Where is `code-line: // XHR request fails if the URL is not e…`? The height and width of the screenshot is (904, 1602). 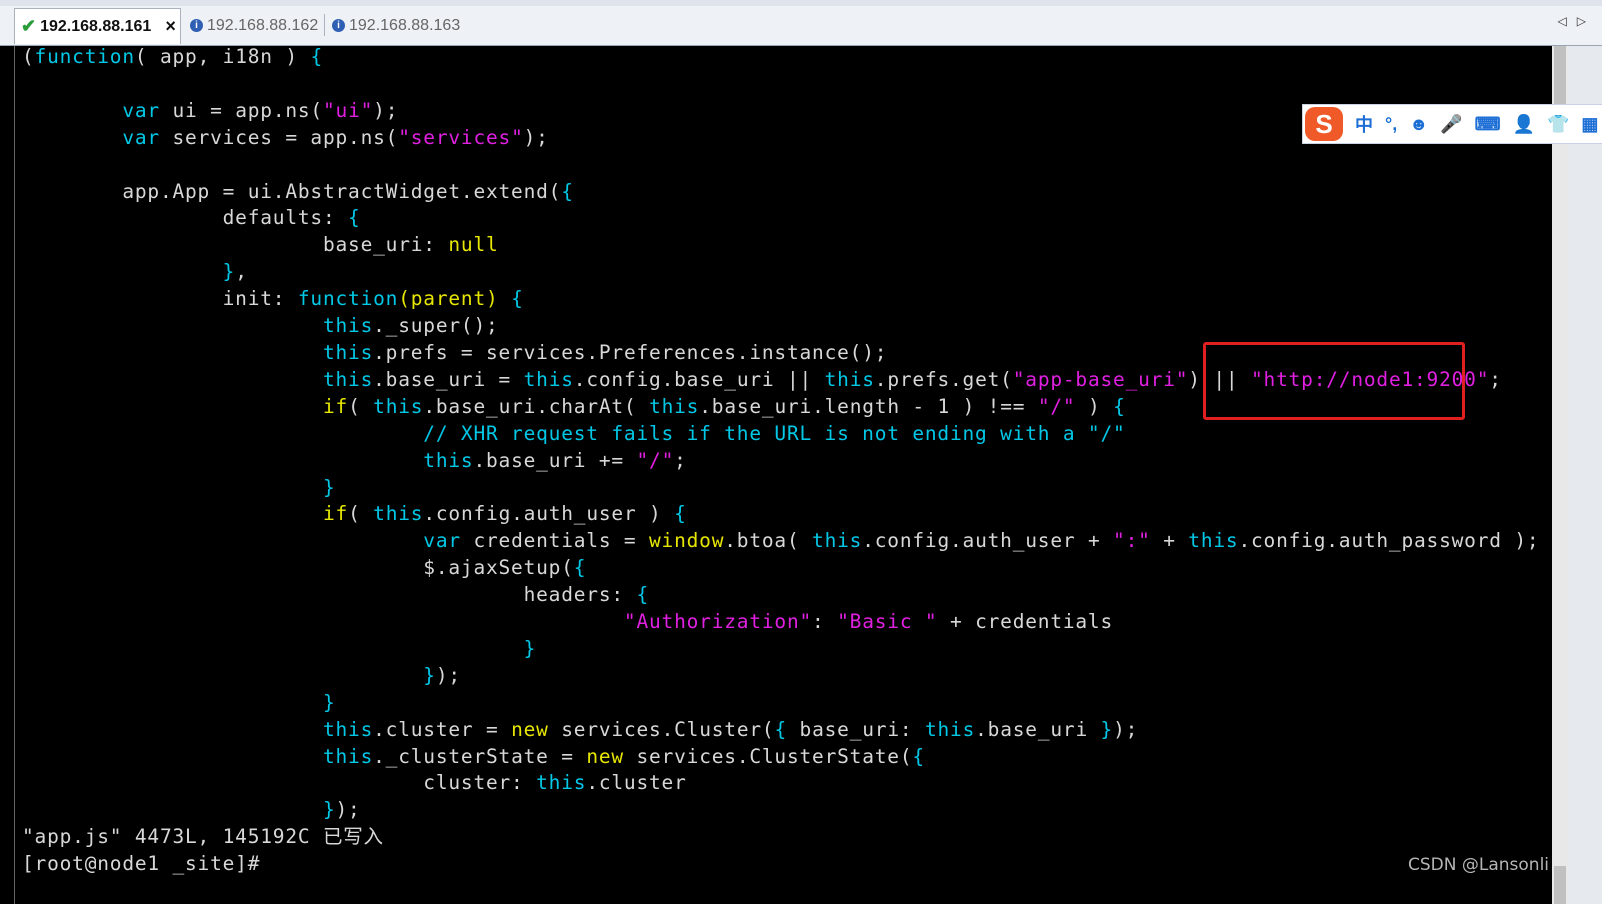
code-line: // XHR request fails if the URL is not e… is located at coordinates (780, 434).